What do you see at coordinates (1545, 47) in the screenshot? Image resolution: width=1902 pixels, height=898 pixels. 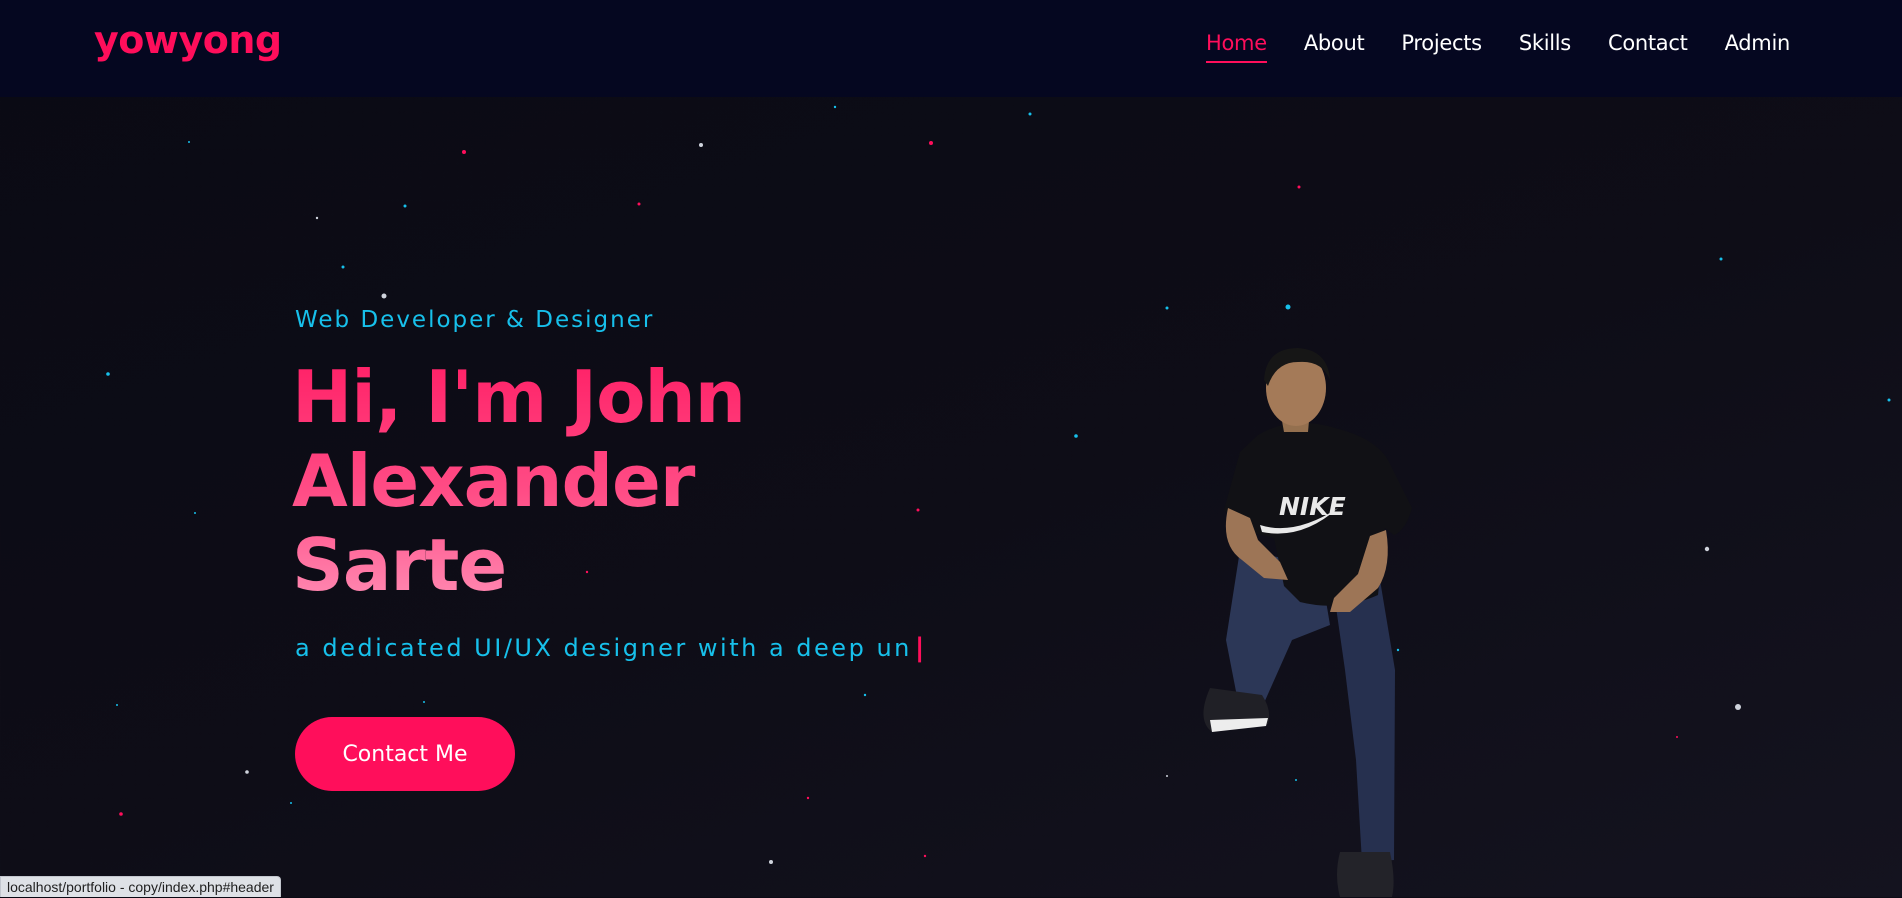 I see `nav-link-skills: Skills` at bounding box center [1545, 47].